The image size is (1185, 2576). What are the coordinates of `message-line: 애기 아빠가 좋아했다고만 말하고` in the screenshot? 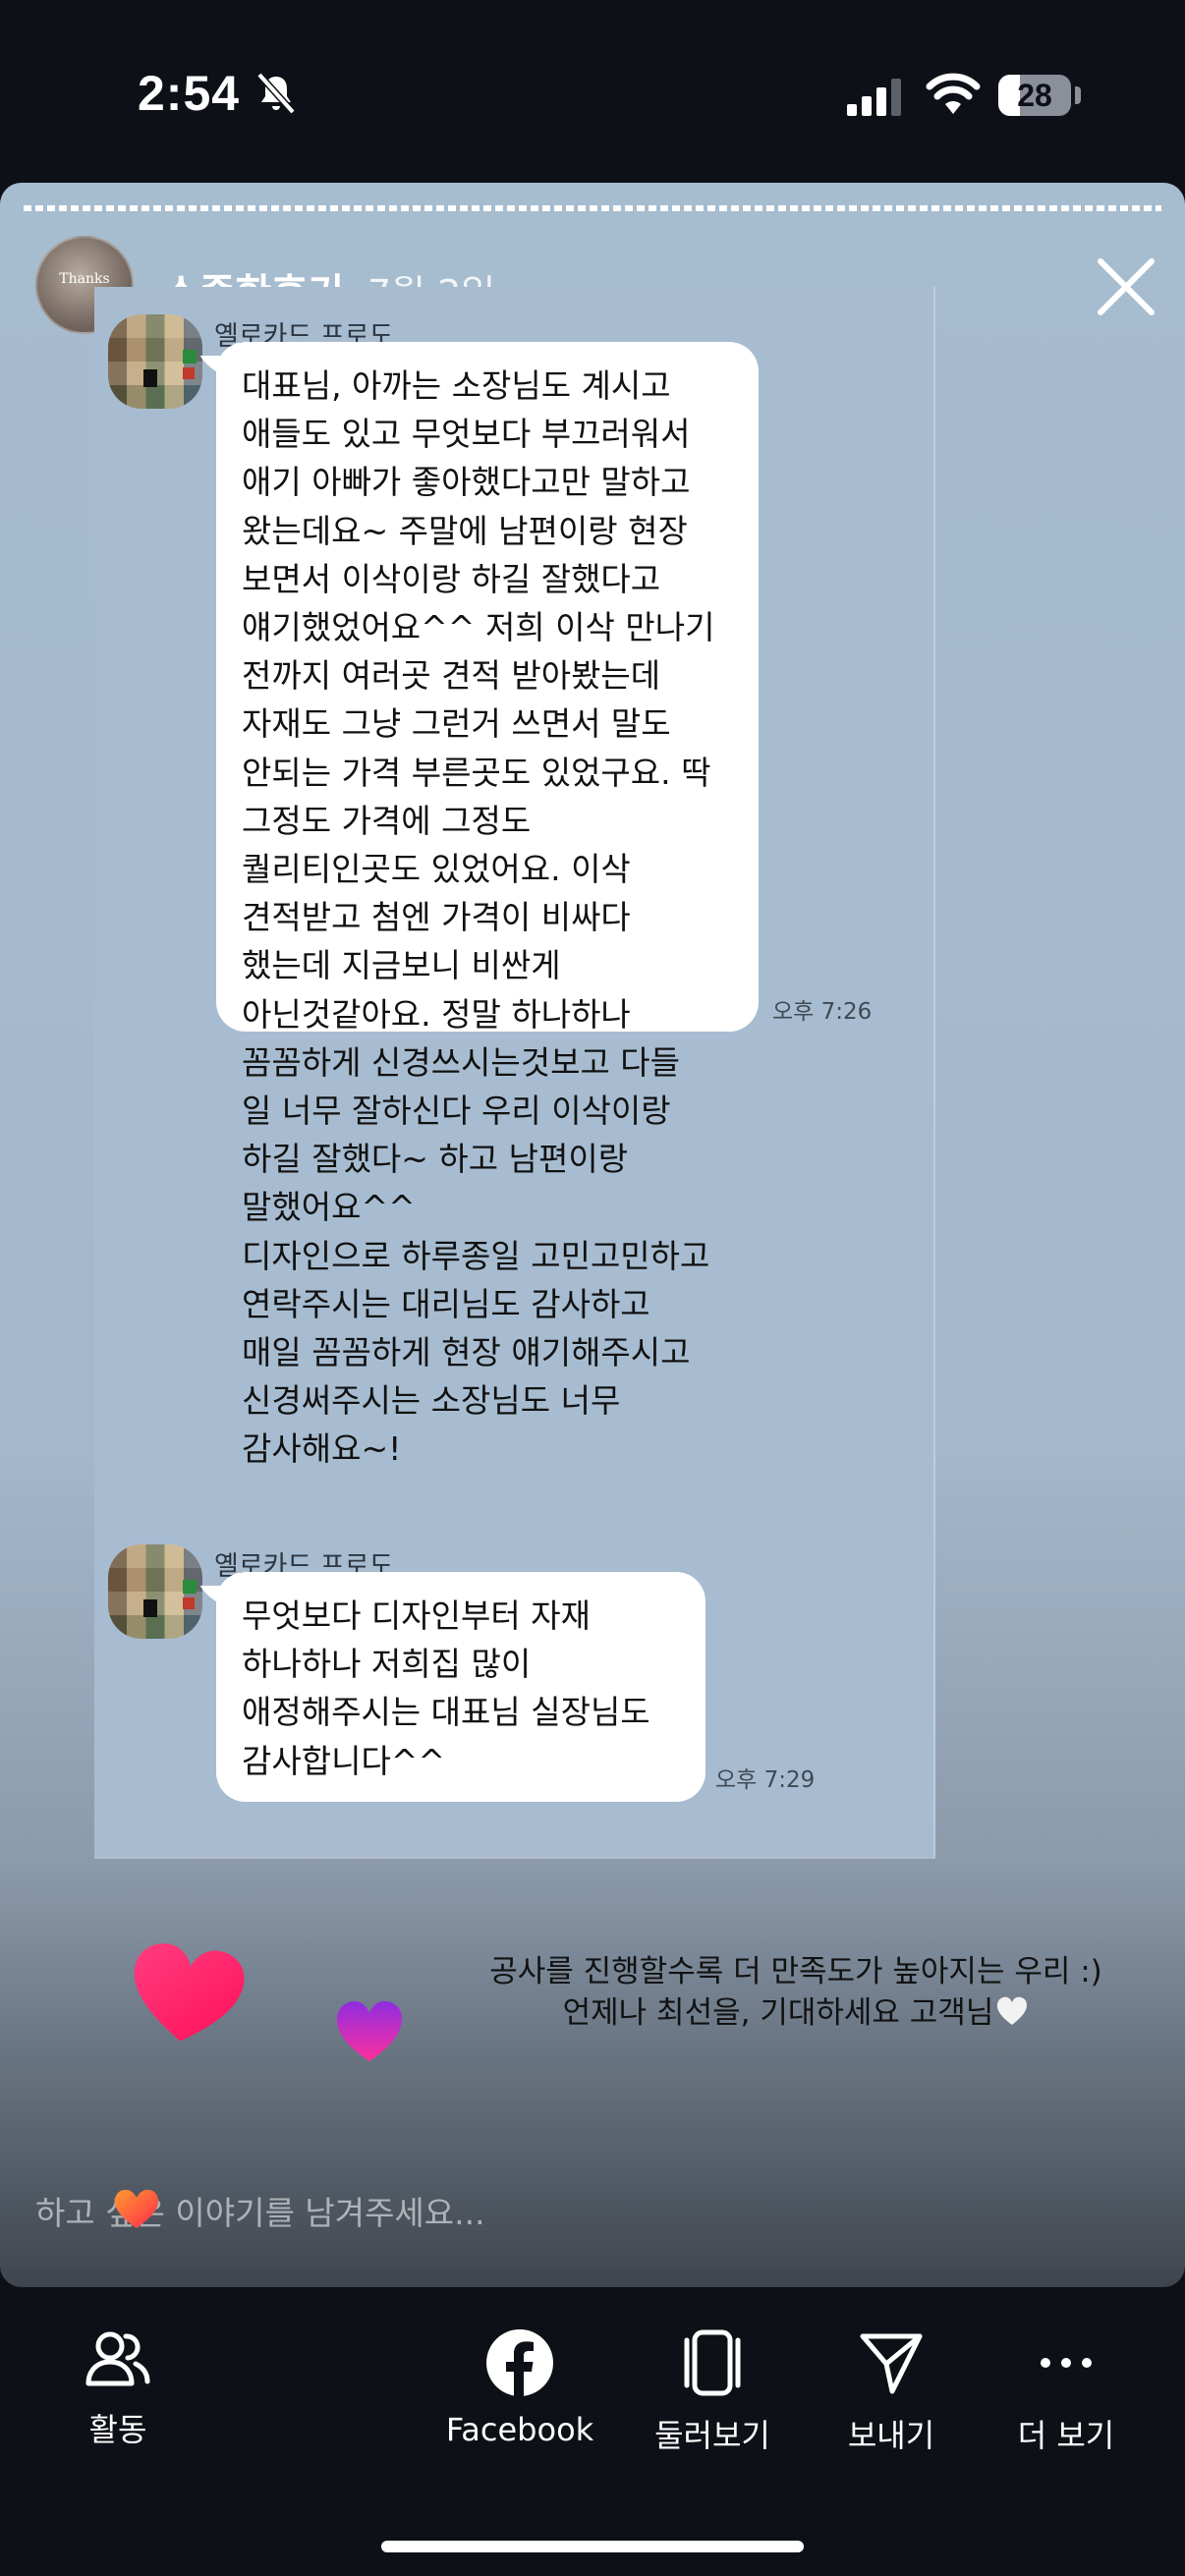 It's located at (467, 482).